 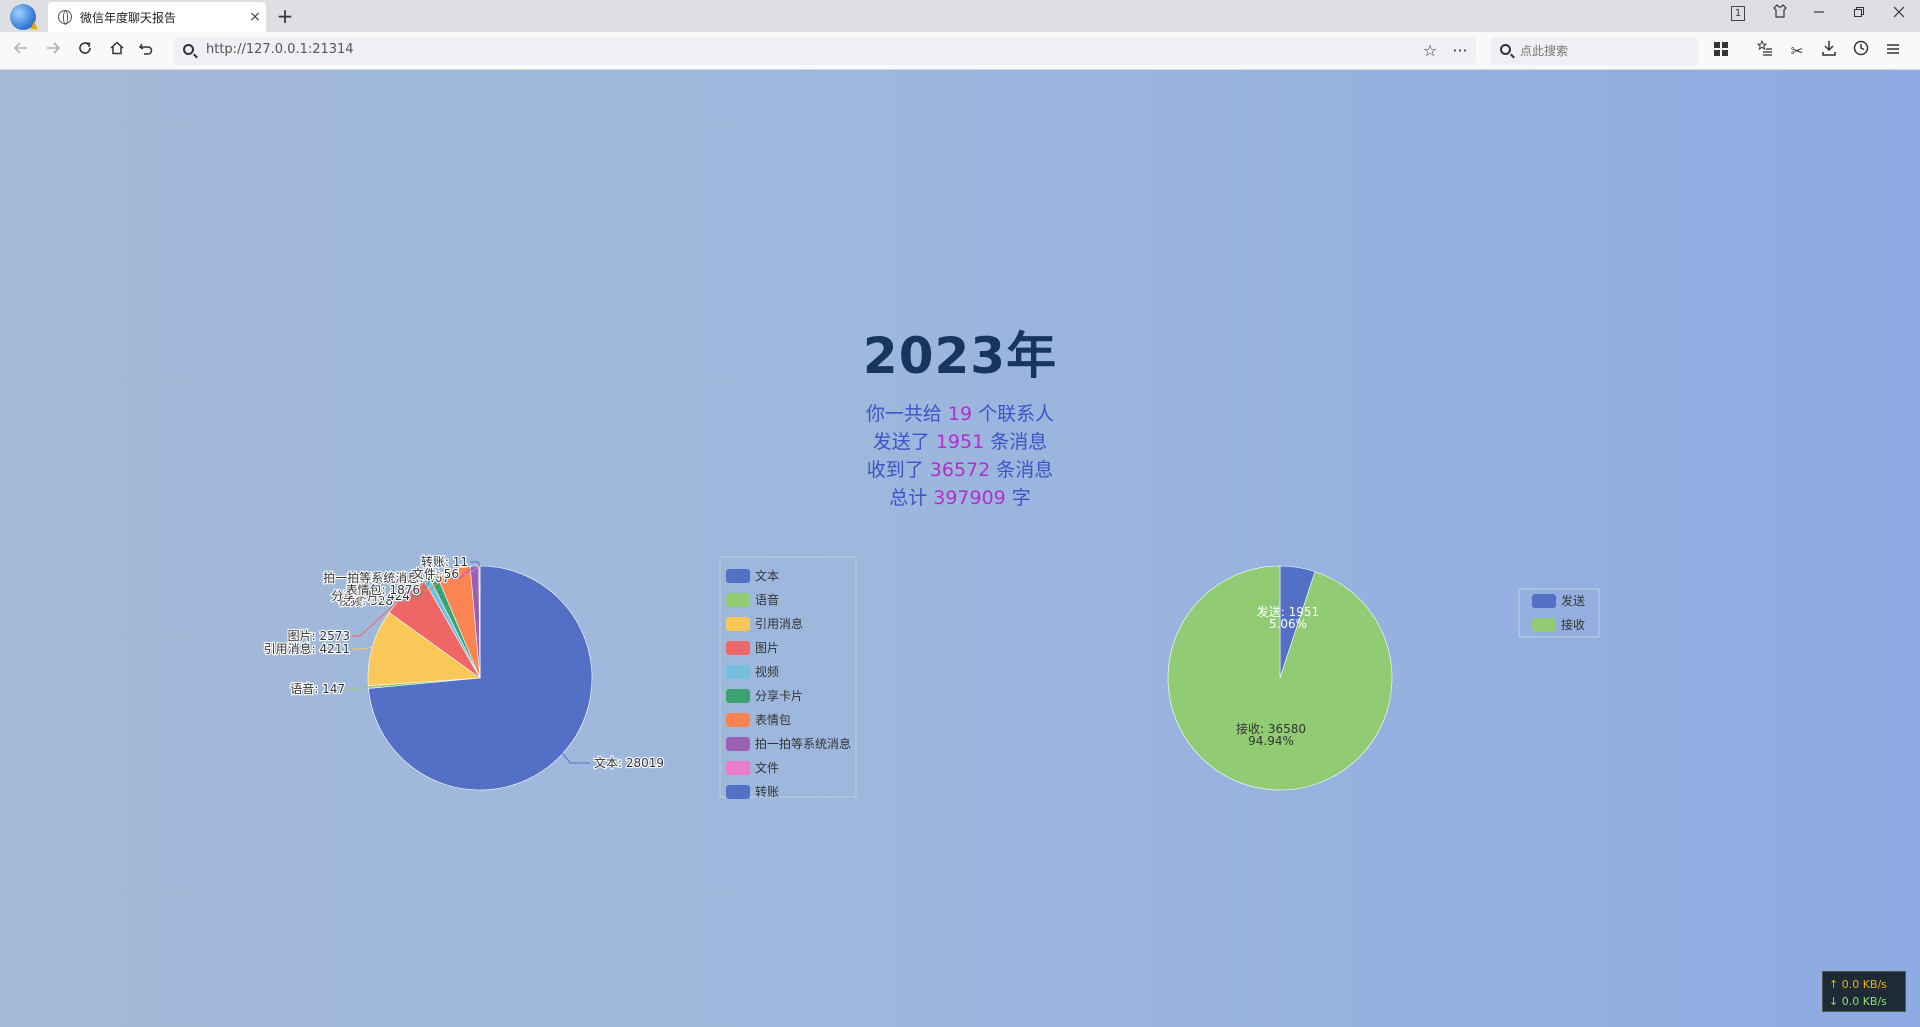 What do you see at coordinates (1819, 15) in the screenshot?
I see `minimize-icon` at bounding box center [1819, 15].